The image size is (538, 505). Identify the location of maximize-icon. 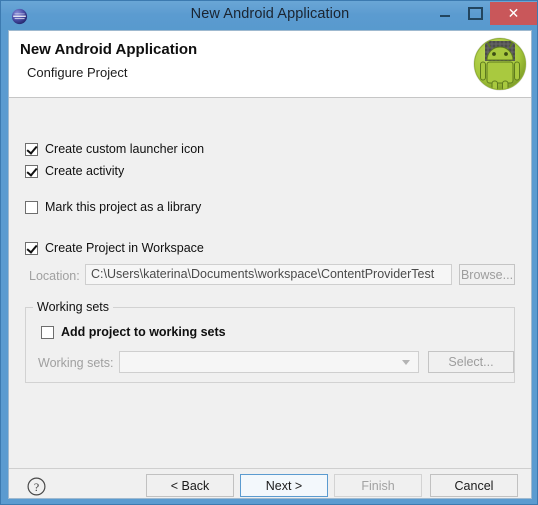
(475, 13).